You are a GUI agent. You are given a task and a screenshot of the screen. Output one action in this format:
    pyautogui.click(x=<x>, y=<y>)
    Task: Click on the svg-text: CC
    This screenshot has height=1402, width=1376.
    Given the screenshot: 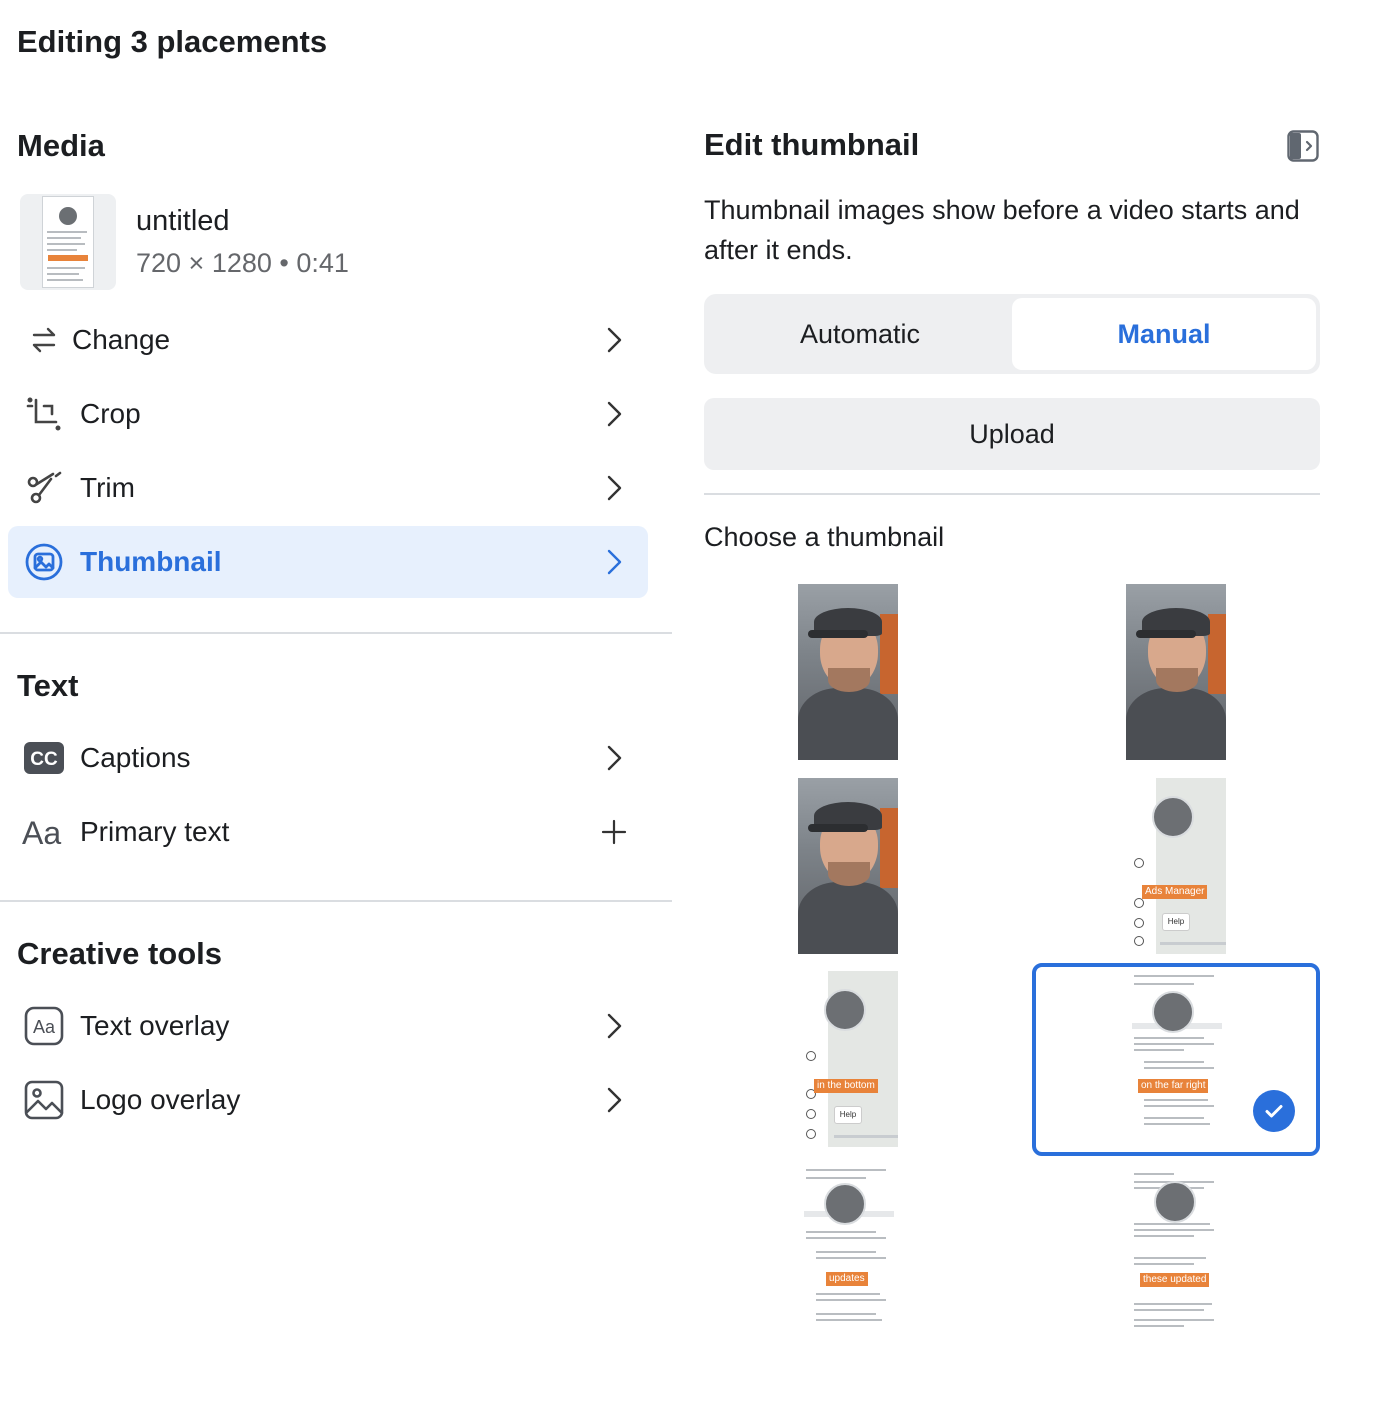 What is the action you would take?
    pyautogui.click(x=44, y=759)
    